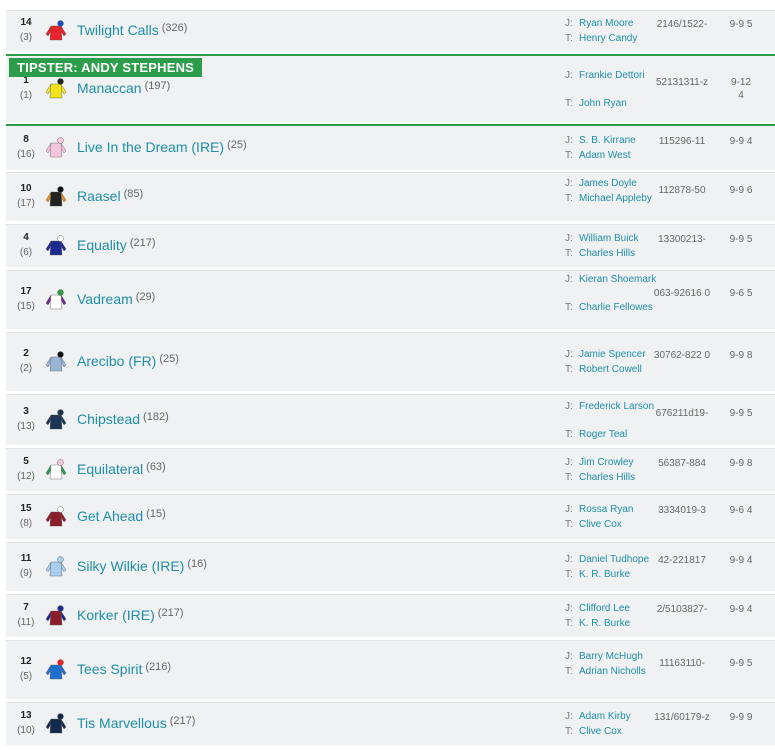 This screenshot has height=750, width=775. What do you see at coordinates (116, 361) in the screenshot?
I see `horse-name: Arecibo (FR)` at bounding box center [116, 361].